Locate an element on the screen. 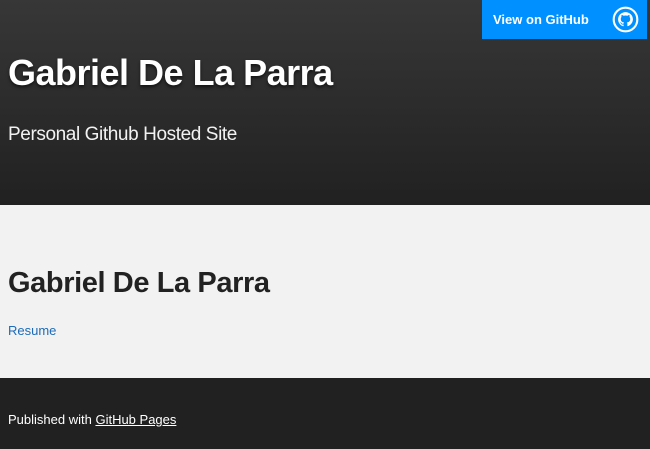  footer-text: Published with GitHub Pages is located at coordinates (92, 419).